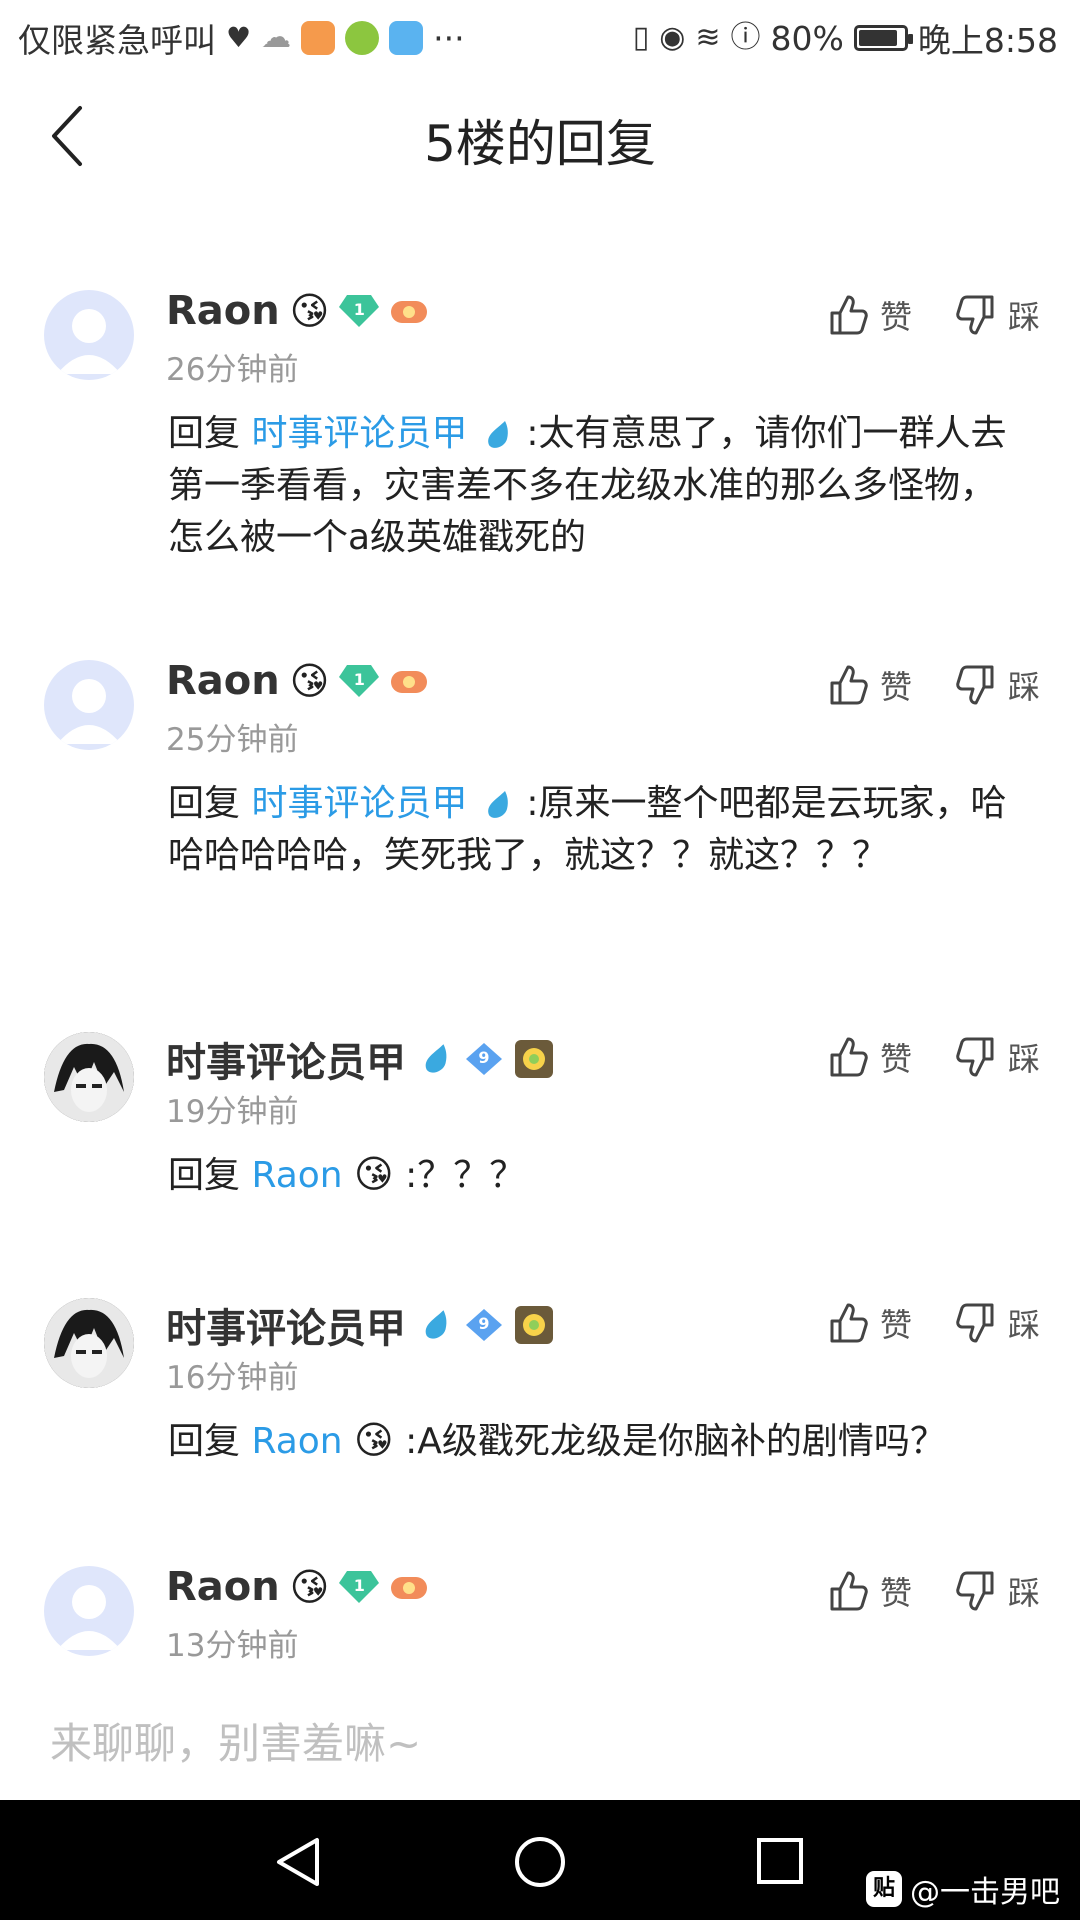  Describe the element at coordinates (232, 1646) in the screenshot. I see `post-time: 13分钟前` at that location.